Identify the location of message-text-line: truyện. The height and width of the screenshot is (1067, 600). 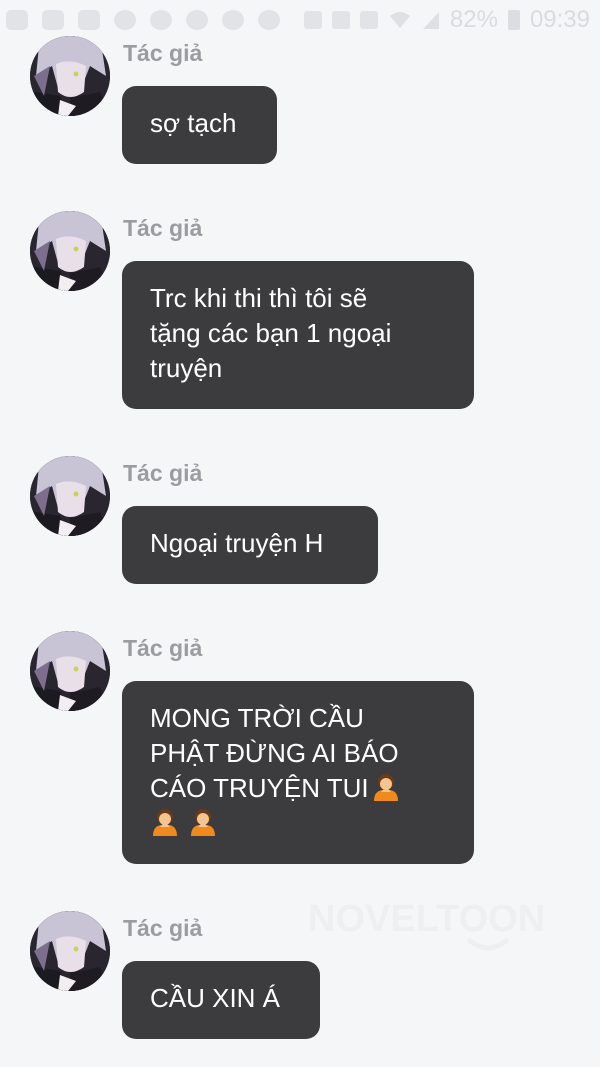
(186, 368).